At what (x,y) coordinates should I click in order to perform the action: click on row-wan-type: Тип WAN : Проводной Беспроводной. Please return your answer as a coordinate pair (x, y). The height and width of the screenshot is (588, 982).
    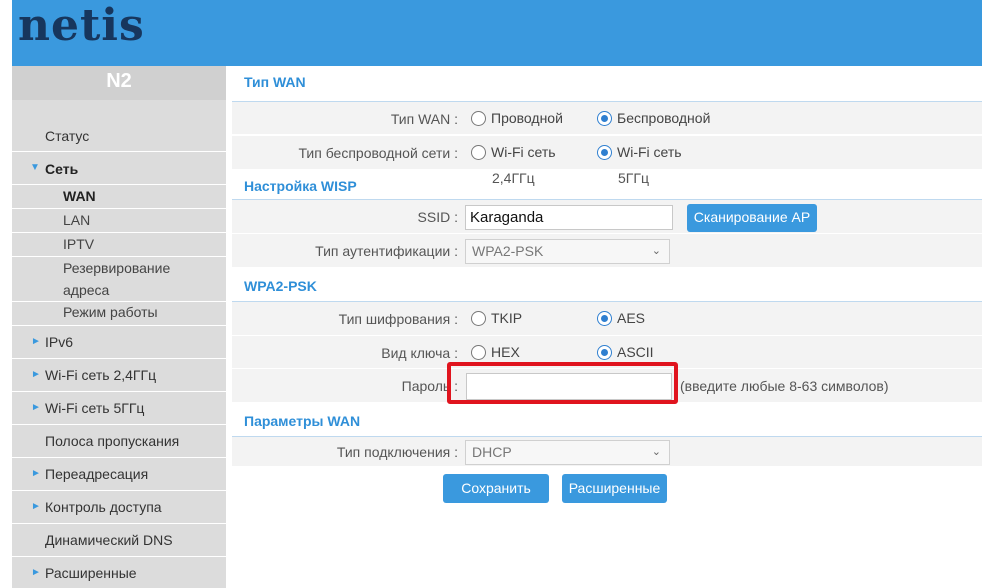
    Looking at the image, I should click on (607, 118).